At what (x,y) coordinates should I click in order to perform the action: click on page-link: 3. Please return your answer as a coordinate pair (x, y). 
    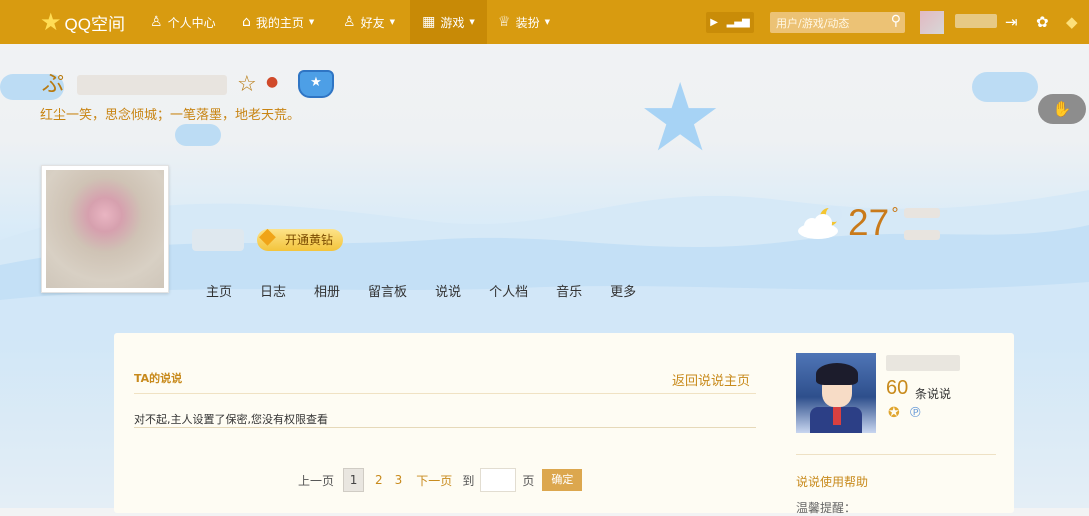
    Looking at the image, I should click on (399, 480).